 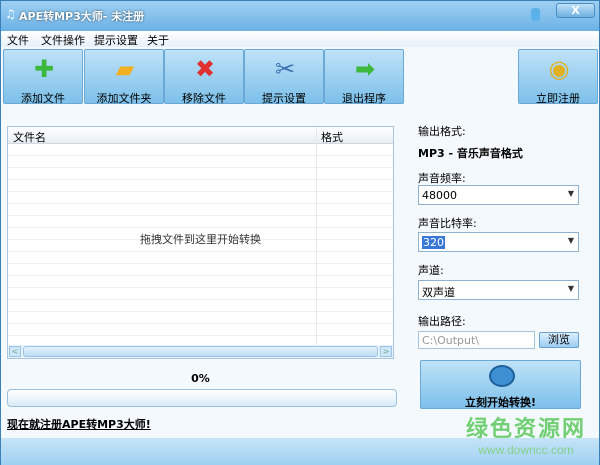 I want to click on samplerate-value: 48000, so click(x=439, y=195).